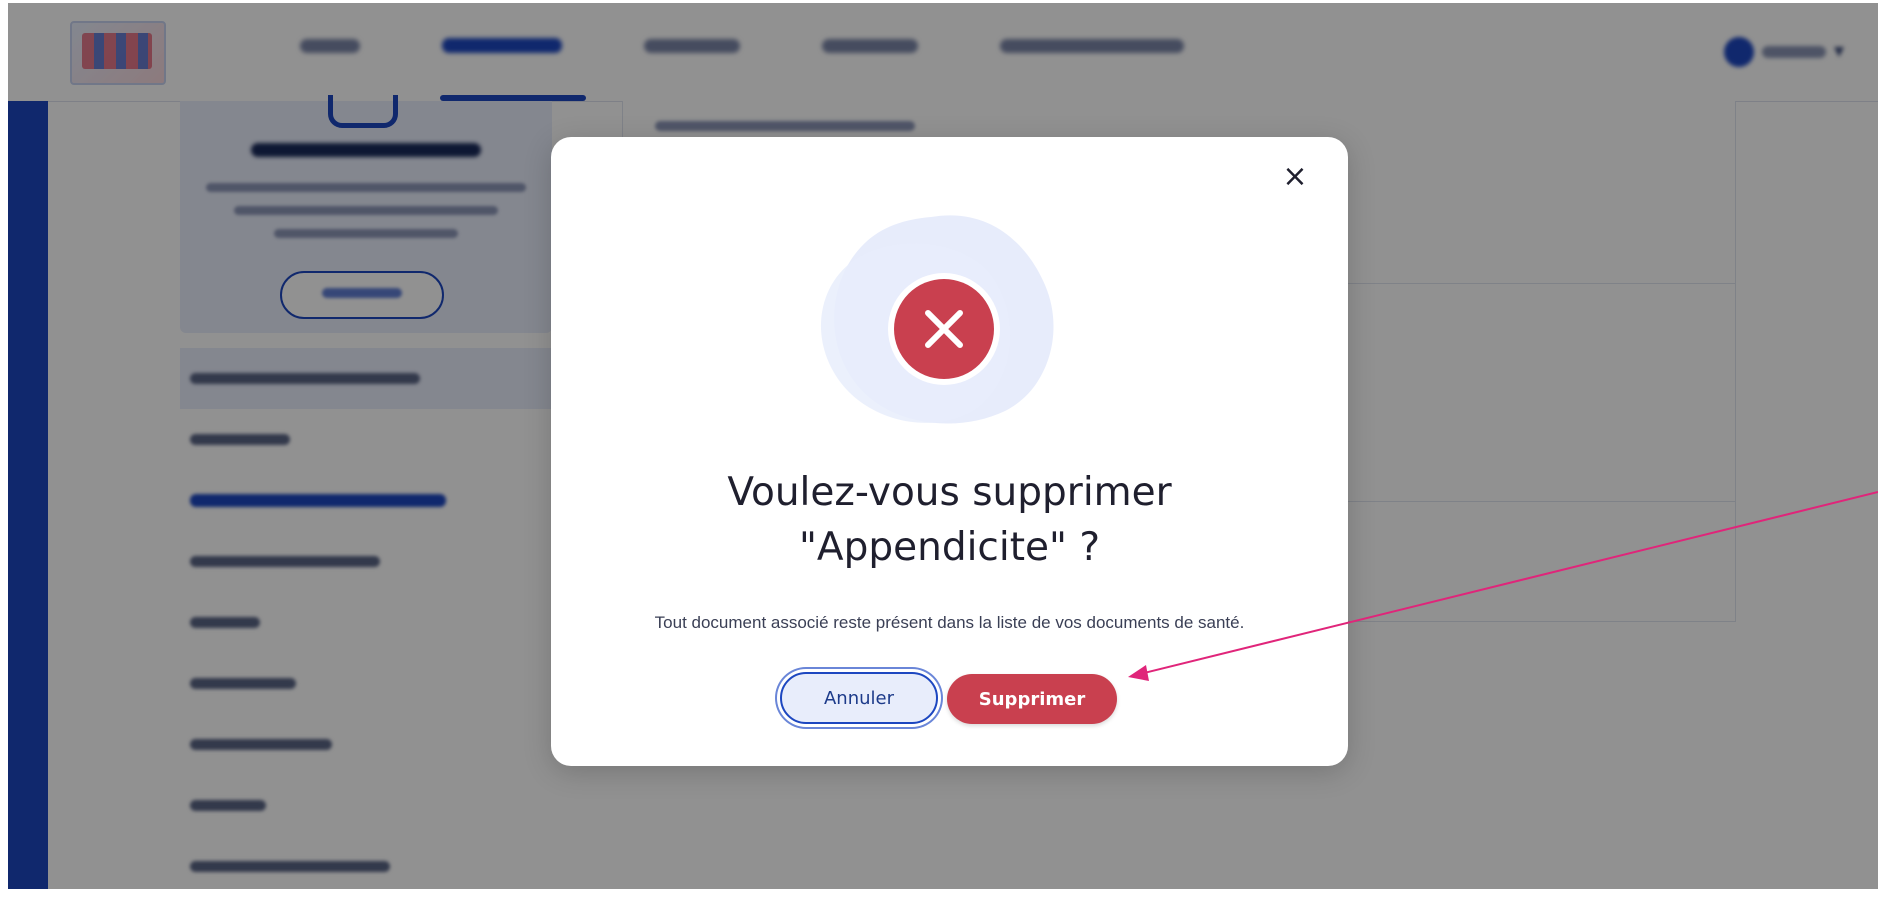  Describe the element at coordinates (1032, 699) in the screenshot. I see `delete-button: Supprimer` at that location.